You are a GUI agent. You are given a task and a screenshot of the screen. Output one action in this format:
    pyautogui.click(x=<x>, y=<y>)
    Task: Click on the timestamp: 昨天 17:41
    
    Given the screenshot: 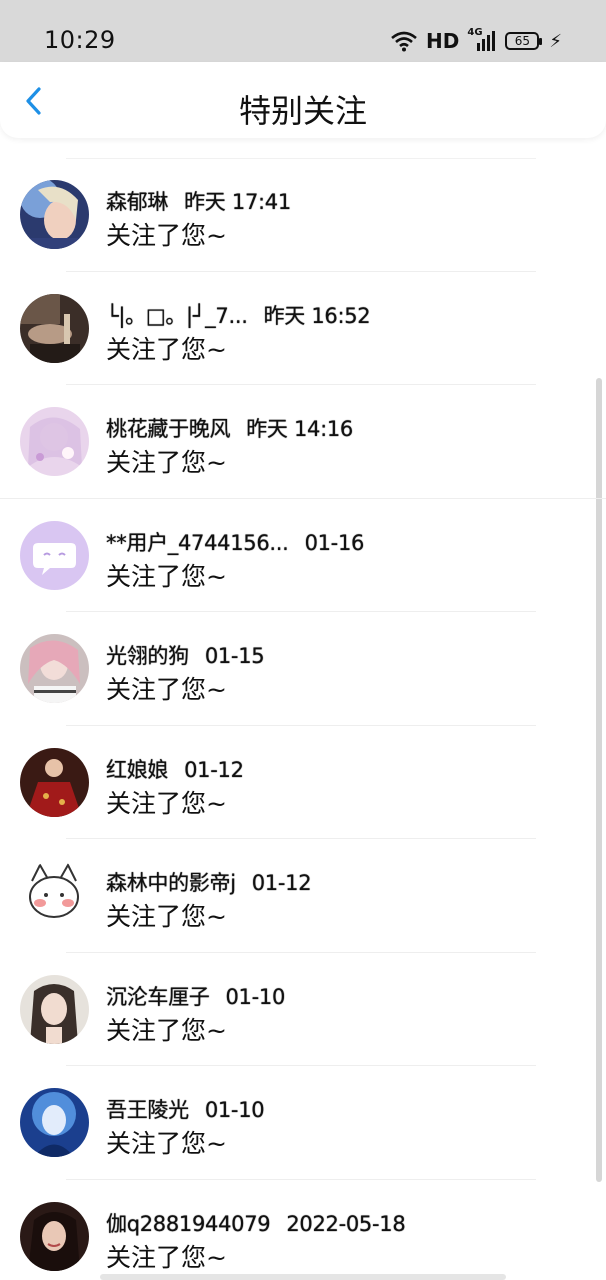 What is the action you would take?
    pyautogui.click(x=237, y=202)
    